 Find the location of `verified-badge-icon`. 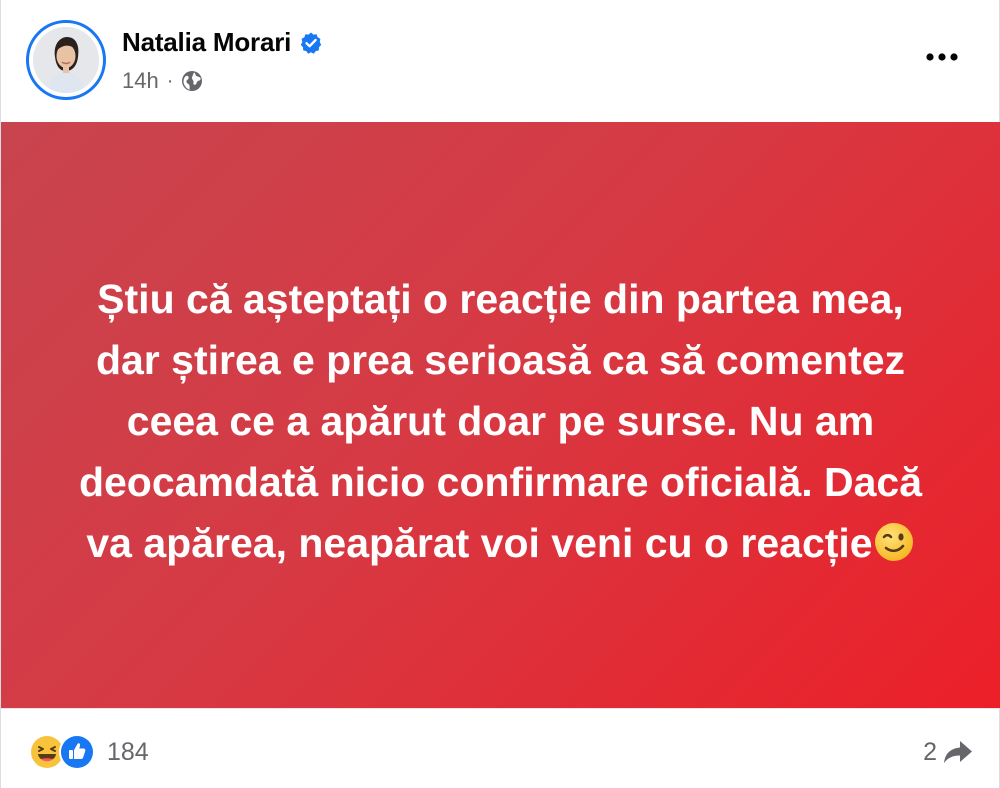

verified-badge-icon is located at coordinates (311, 43).